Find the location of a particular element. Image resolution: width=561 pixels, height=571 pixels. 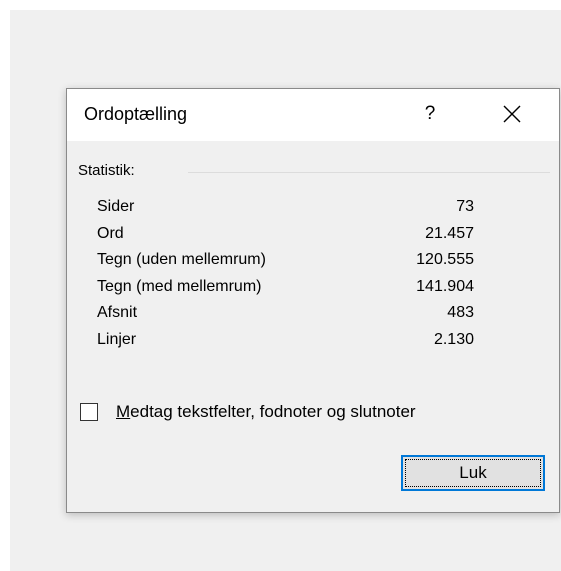

dialog-title: Ordoptælling is located at coordinates (136, 114).